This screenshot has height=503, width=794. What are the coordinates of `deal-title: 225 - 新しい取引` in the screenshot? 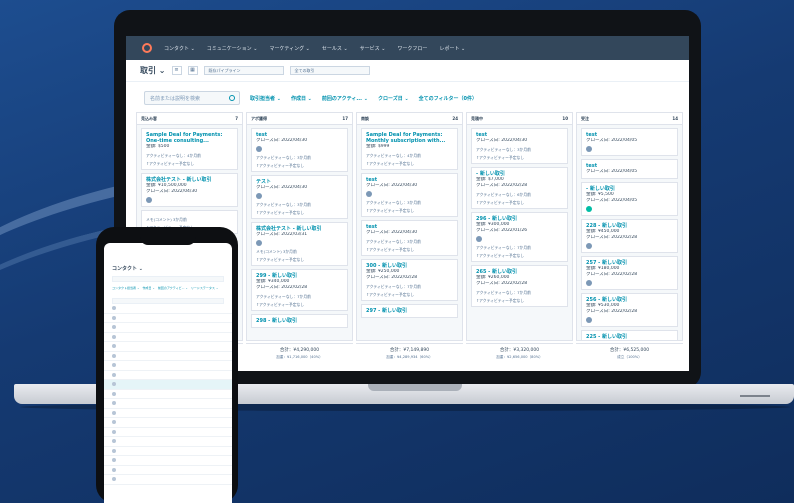 It's located at (629, 337).